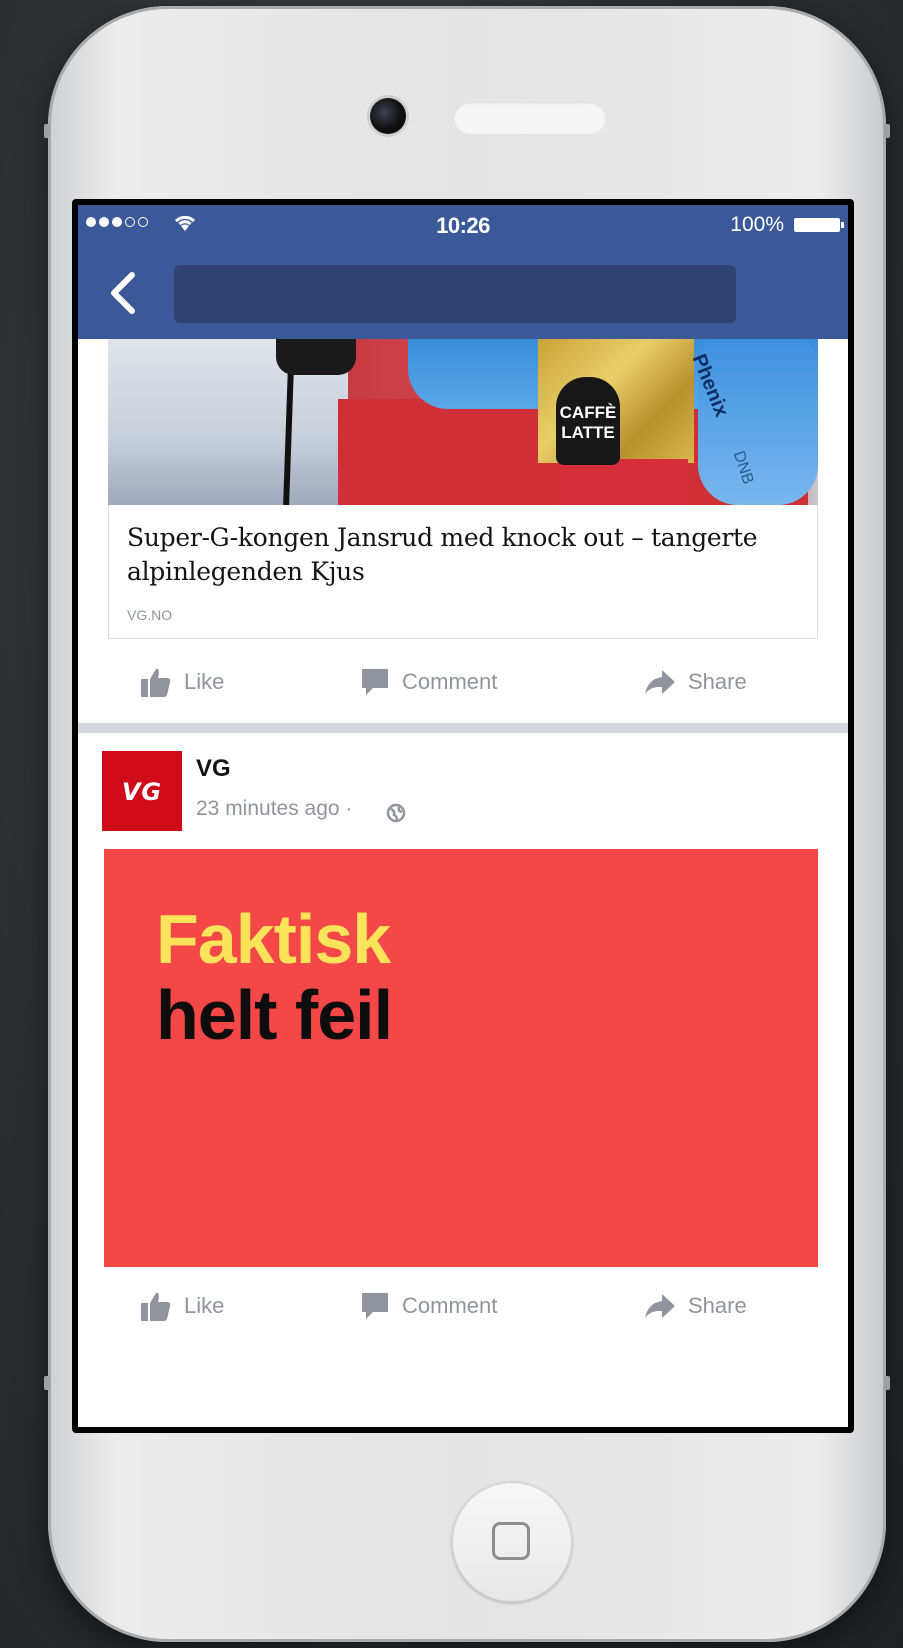  What do you see at coordinates (455, 294) in the screenshot?
I see `search-input` at bounding box center [455, 294].